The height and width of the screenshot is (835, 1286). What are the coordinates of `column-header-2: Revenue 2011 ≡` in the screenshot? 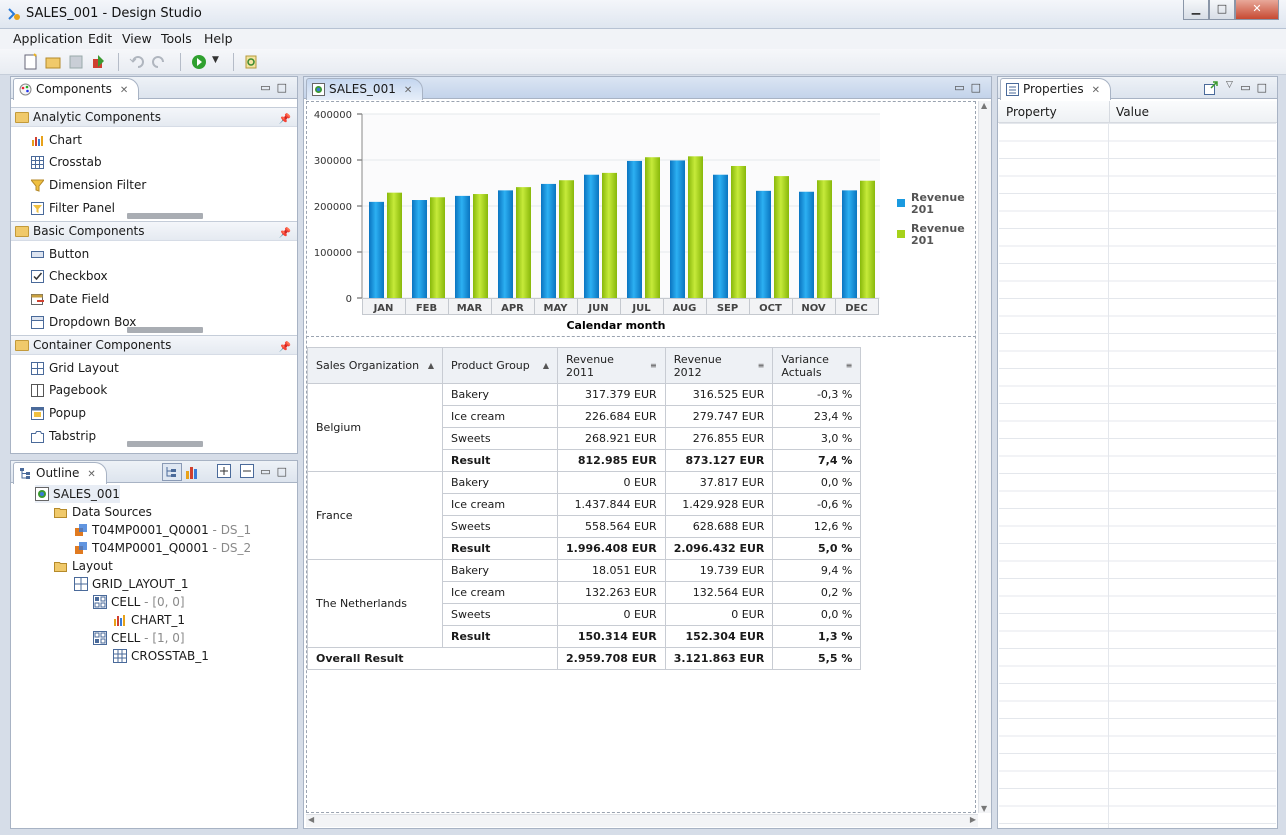 It's located at (611, 365).